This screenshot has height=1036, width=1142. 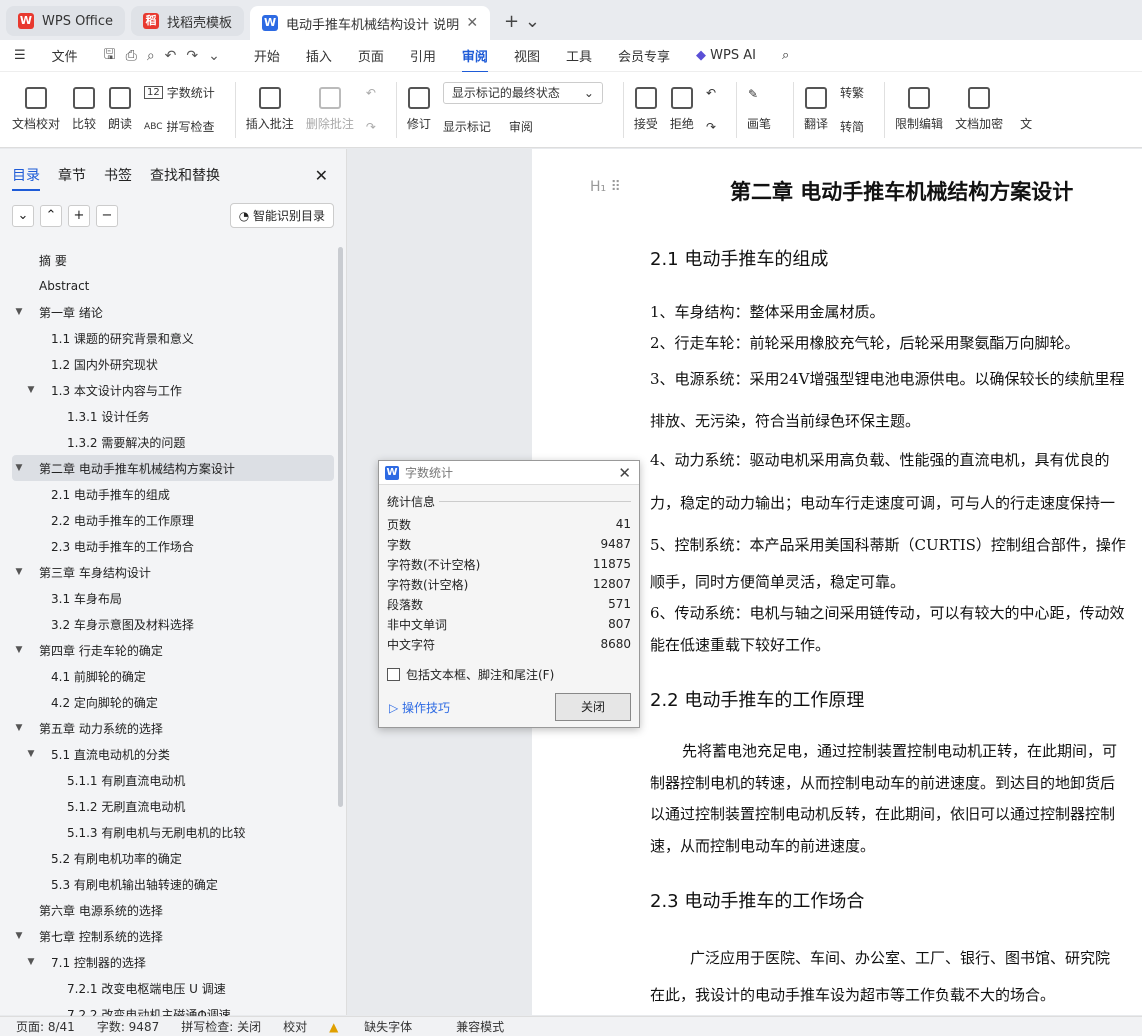 What do you see at coordinates (816, 109) in the screenshot?
I see `translate-button: 翻译` at bounding box center [816, 109].